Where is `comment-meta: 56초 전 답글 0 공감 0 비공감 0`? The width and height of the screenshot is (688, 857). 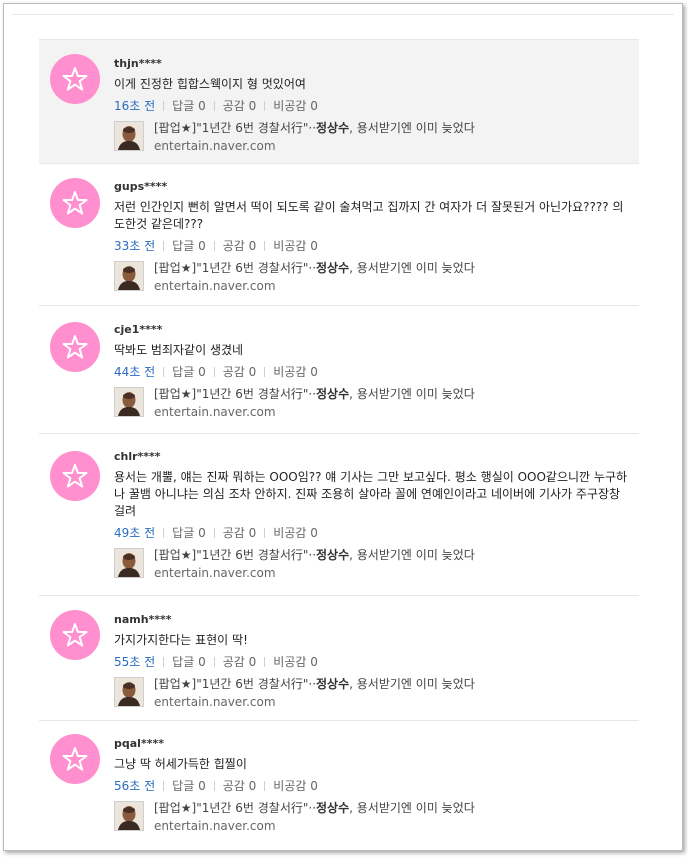
comment-meta: 56초 전 답글 0 공감 0 비공감 0 is located at coordinates (371, 786).